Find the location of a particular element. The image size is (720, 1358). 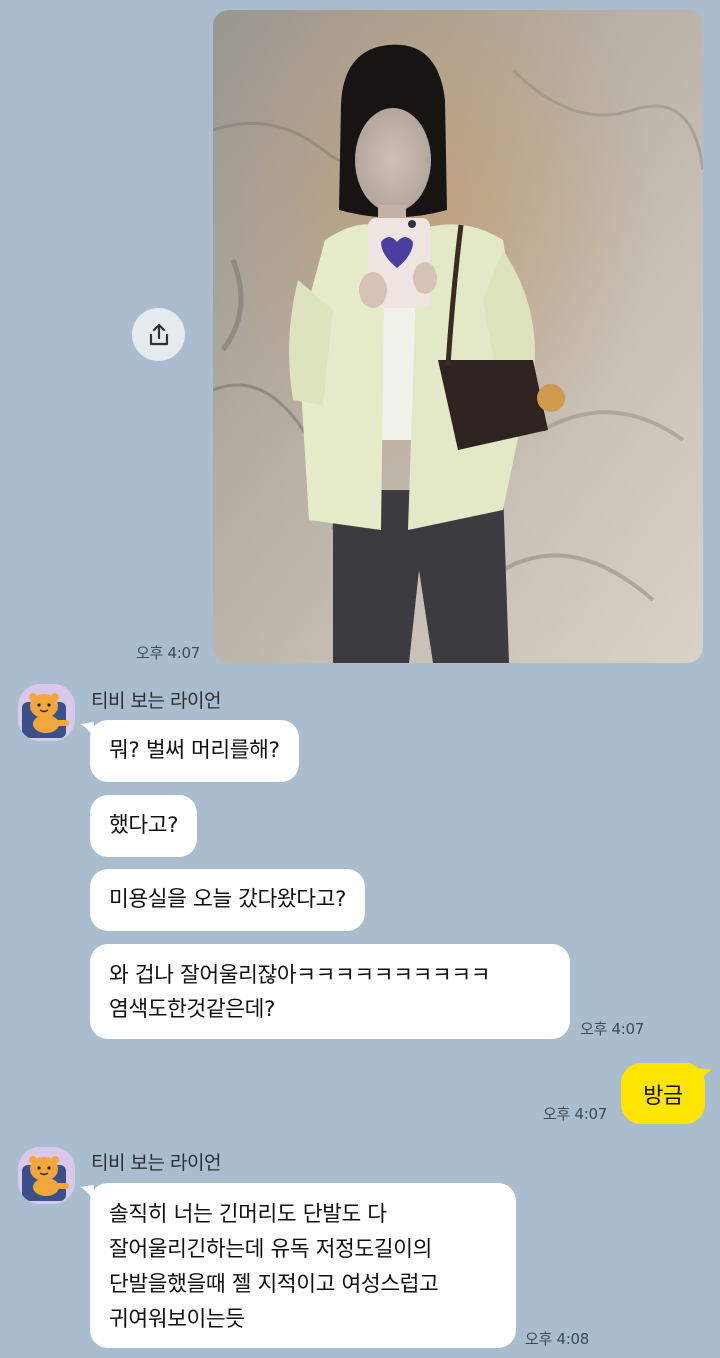

share-button is located at coordinates (158, 334).